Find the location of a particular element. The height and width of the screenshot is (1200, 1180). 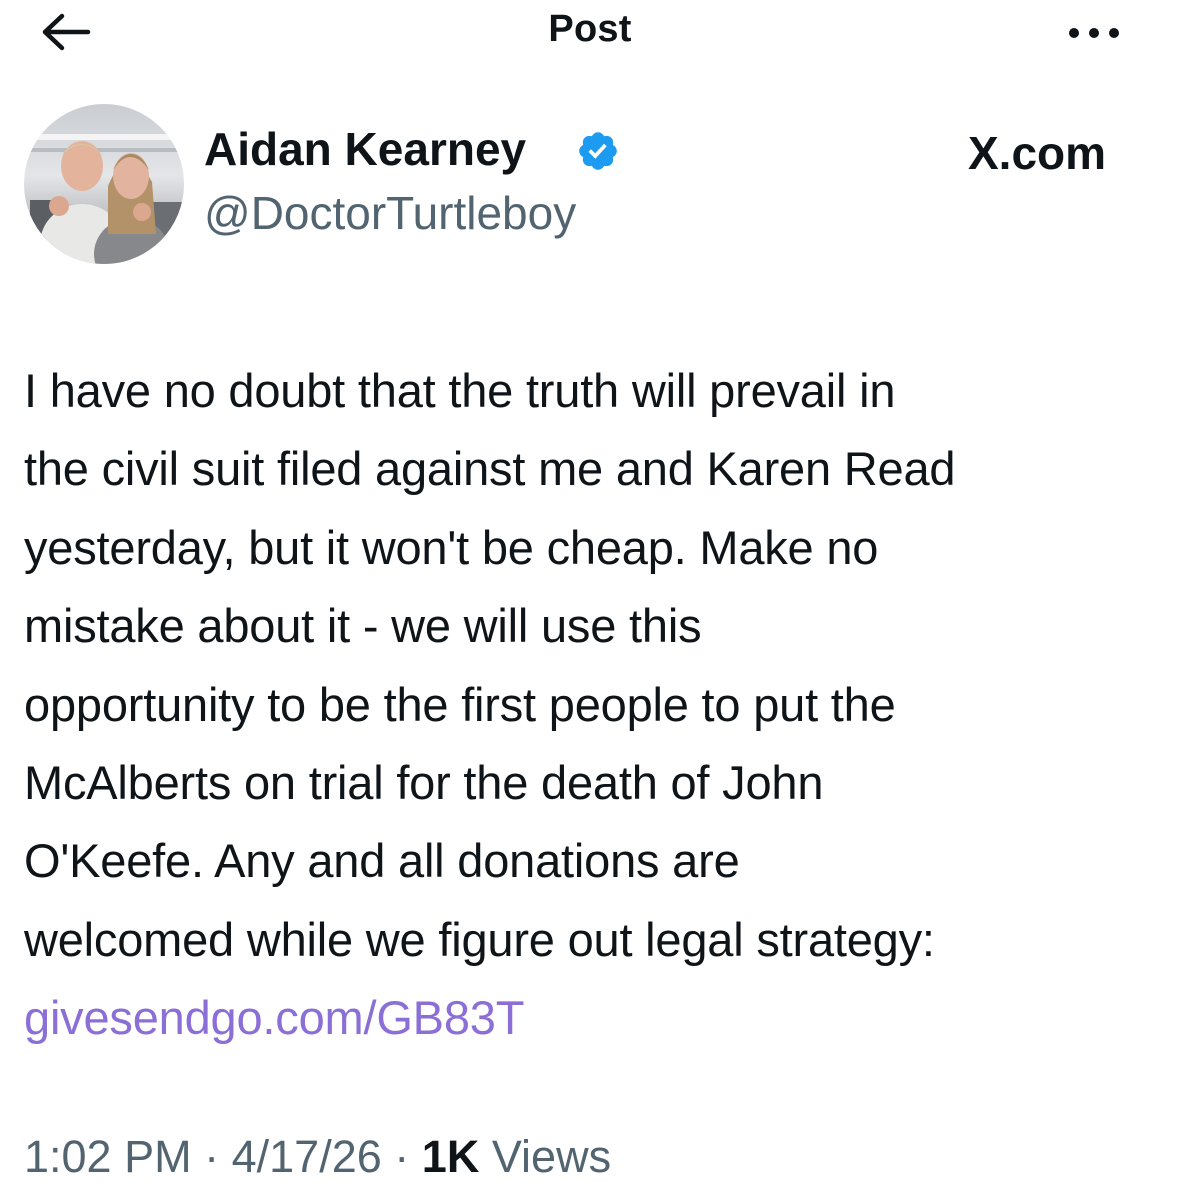

more-options-button is located at coordinates (1094, 33).